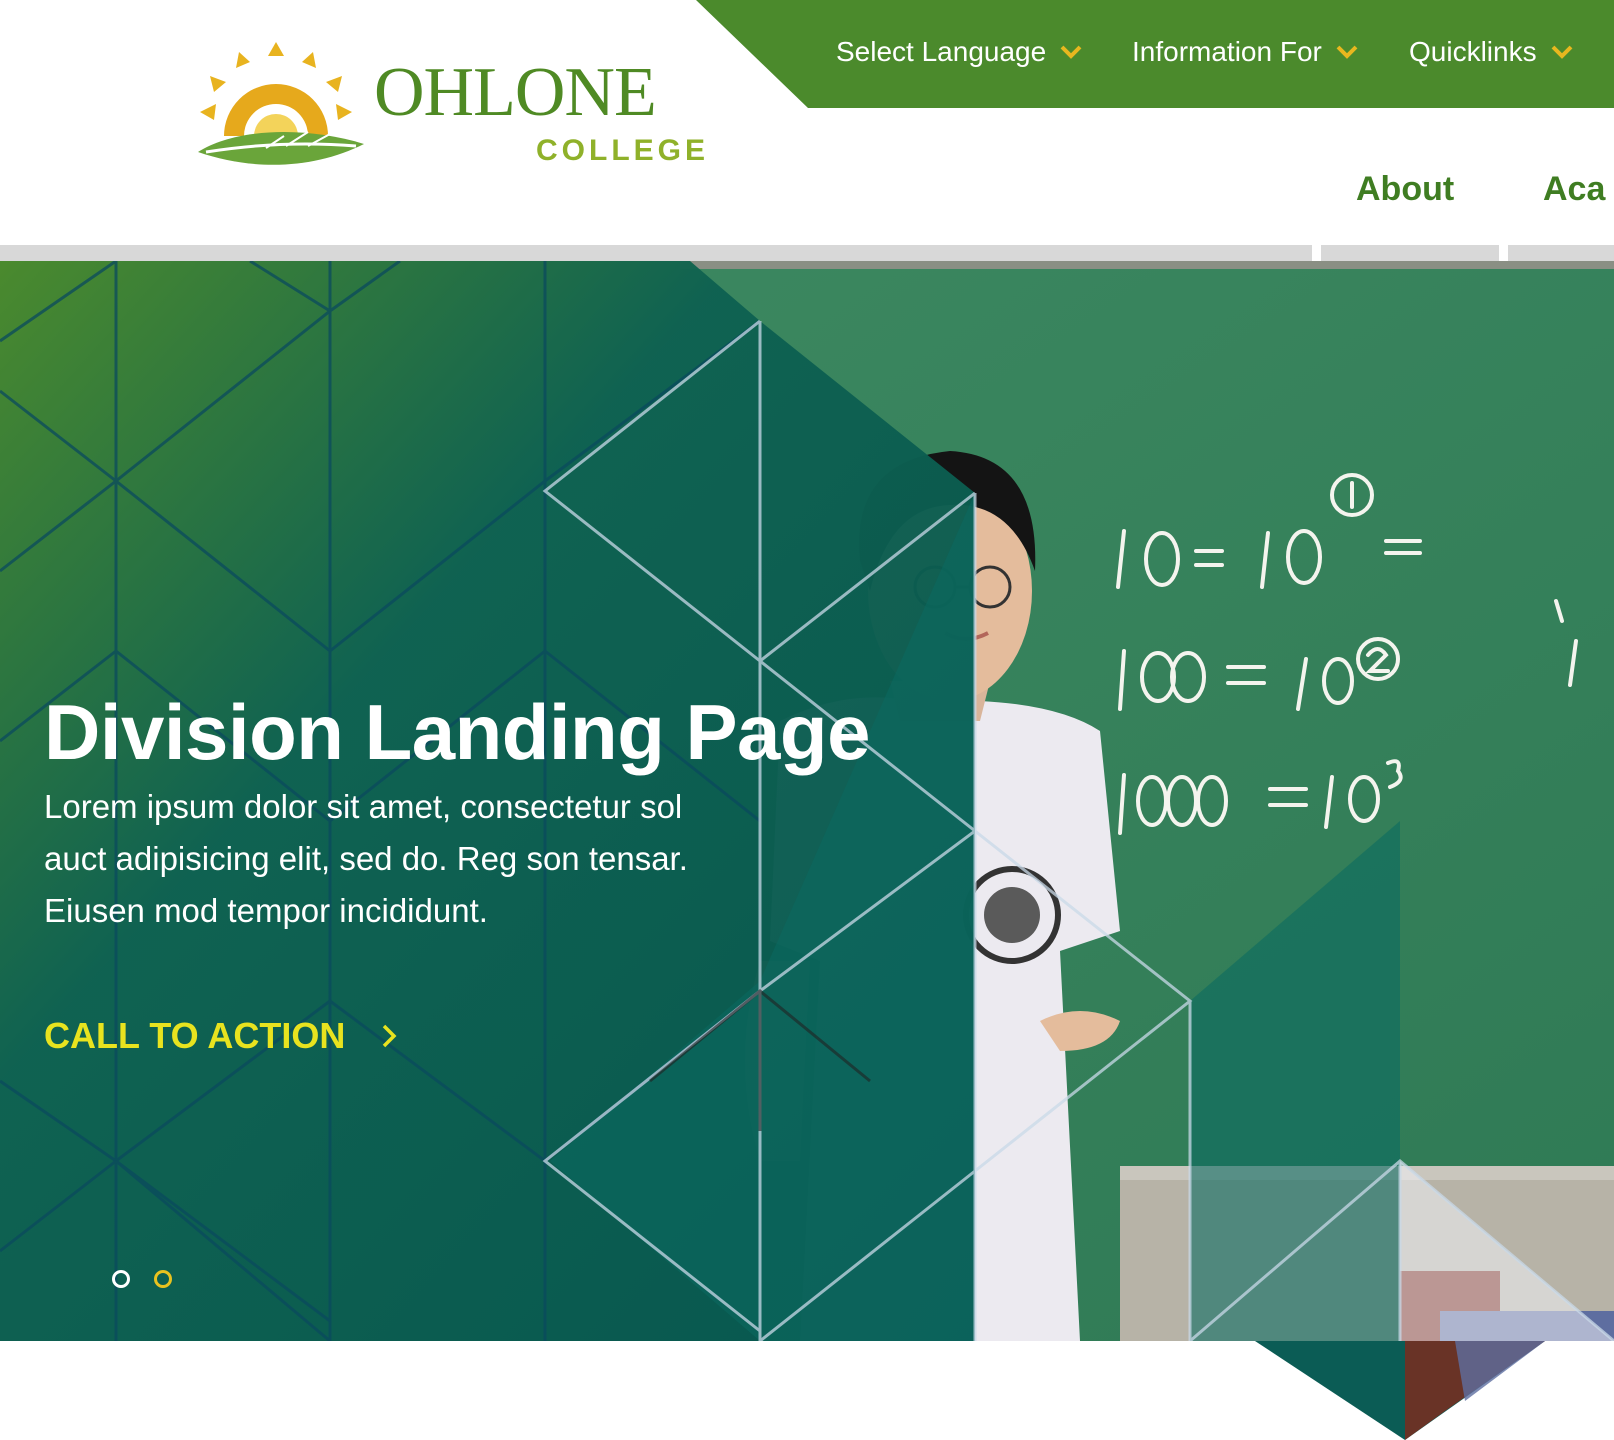 The width and height of the screenshot is (1614, 1440). I want to click on call-to-action-link: CALL TO ACTION, so click(220, 1036).